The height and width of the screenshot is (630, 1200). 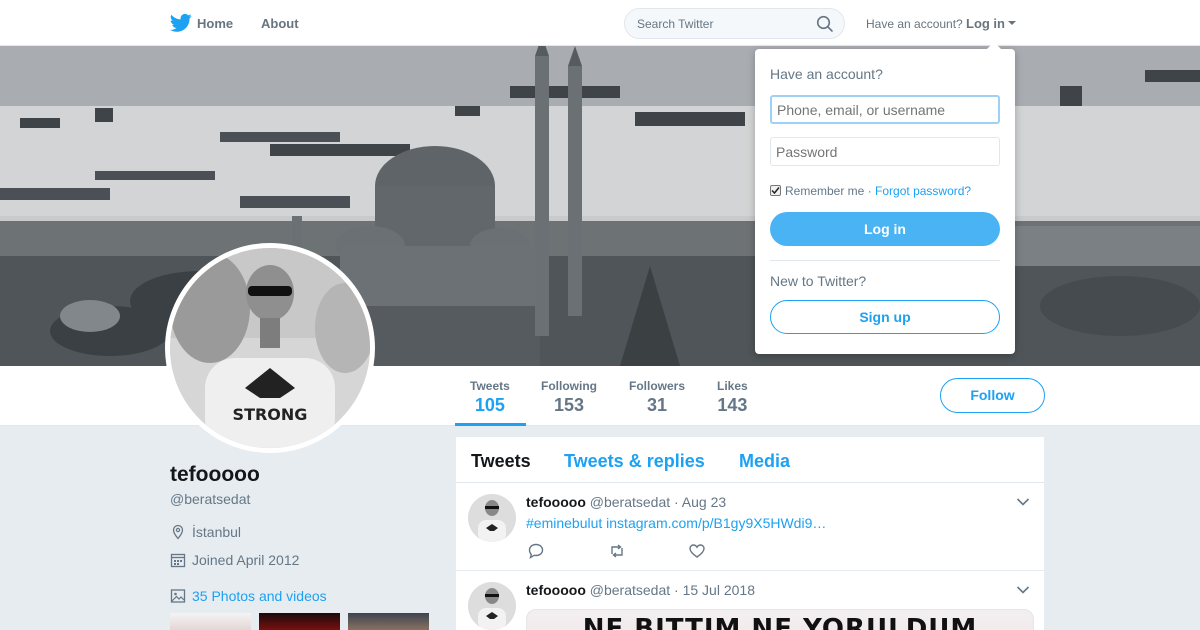 I want to click on username-field, so click(x=885, y=109).